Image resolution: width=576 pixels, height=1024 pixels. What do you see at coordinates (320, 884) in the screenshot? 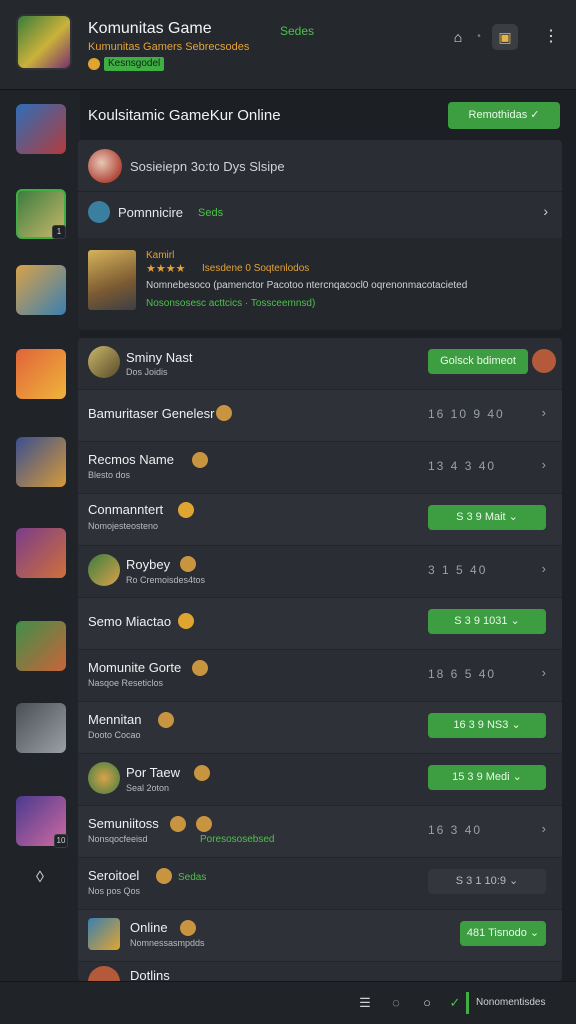
I see `list-item: Seroitoel Sedas Nos pos Qos S 3 1 10:9 ⌄` at bounding box center [320, 884].